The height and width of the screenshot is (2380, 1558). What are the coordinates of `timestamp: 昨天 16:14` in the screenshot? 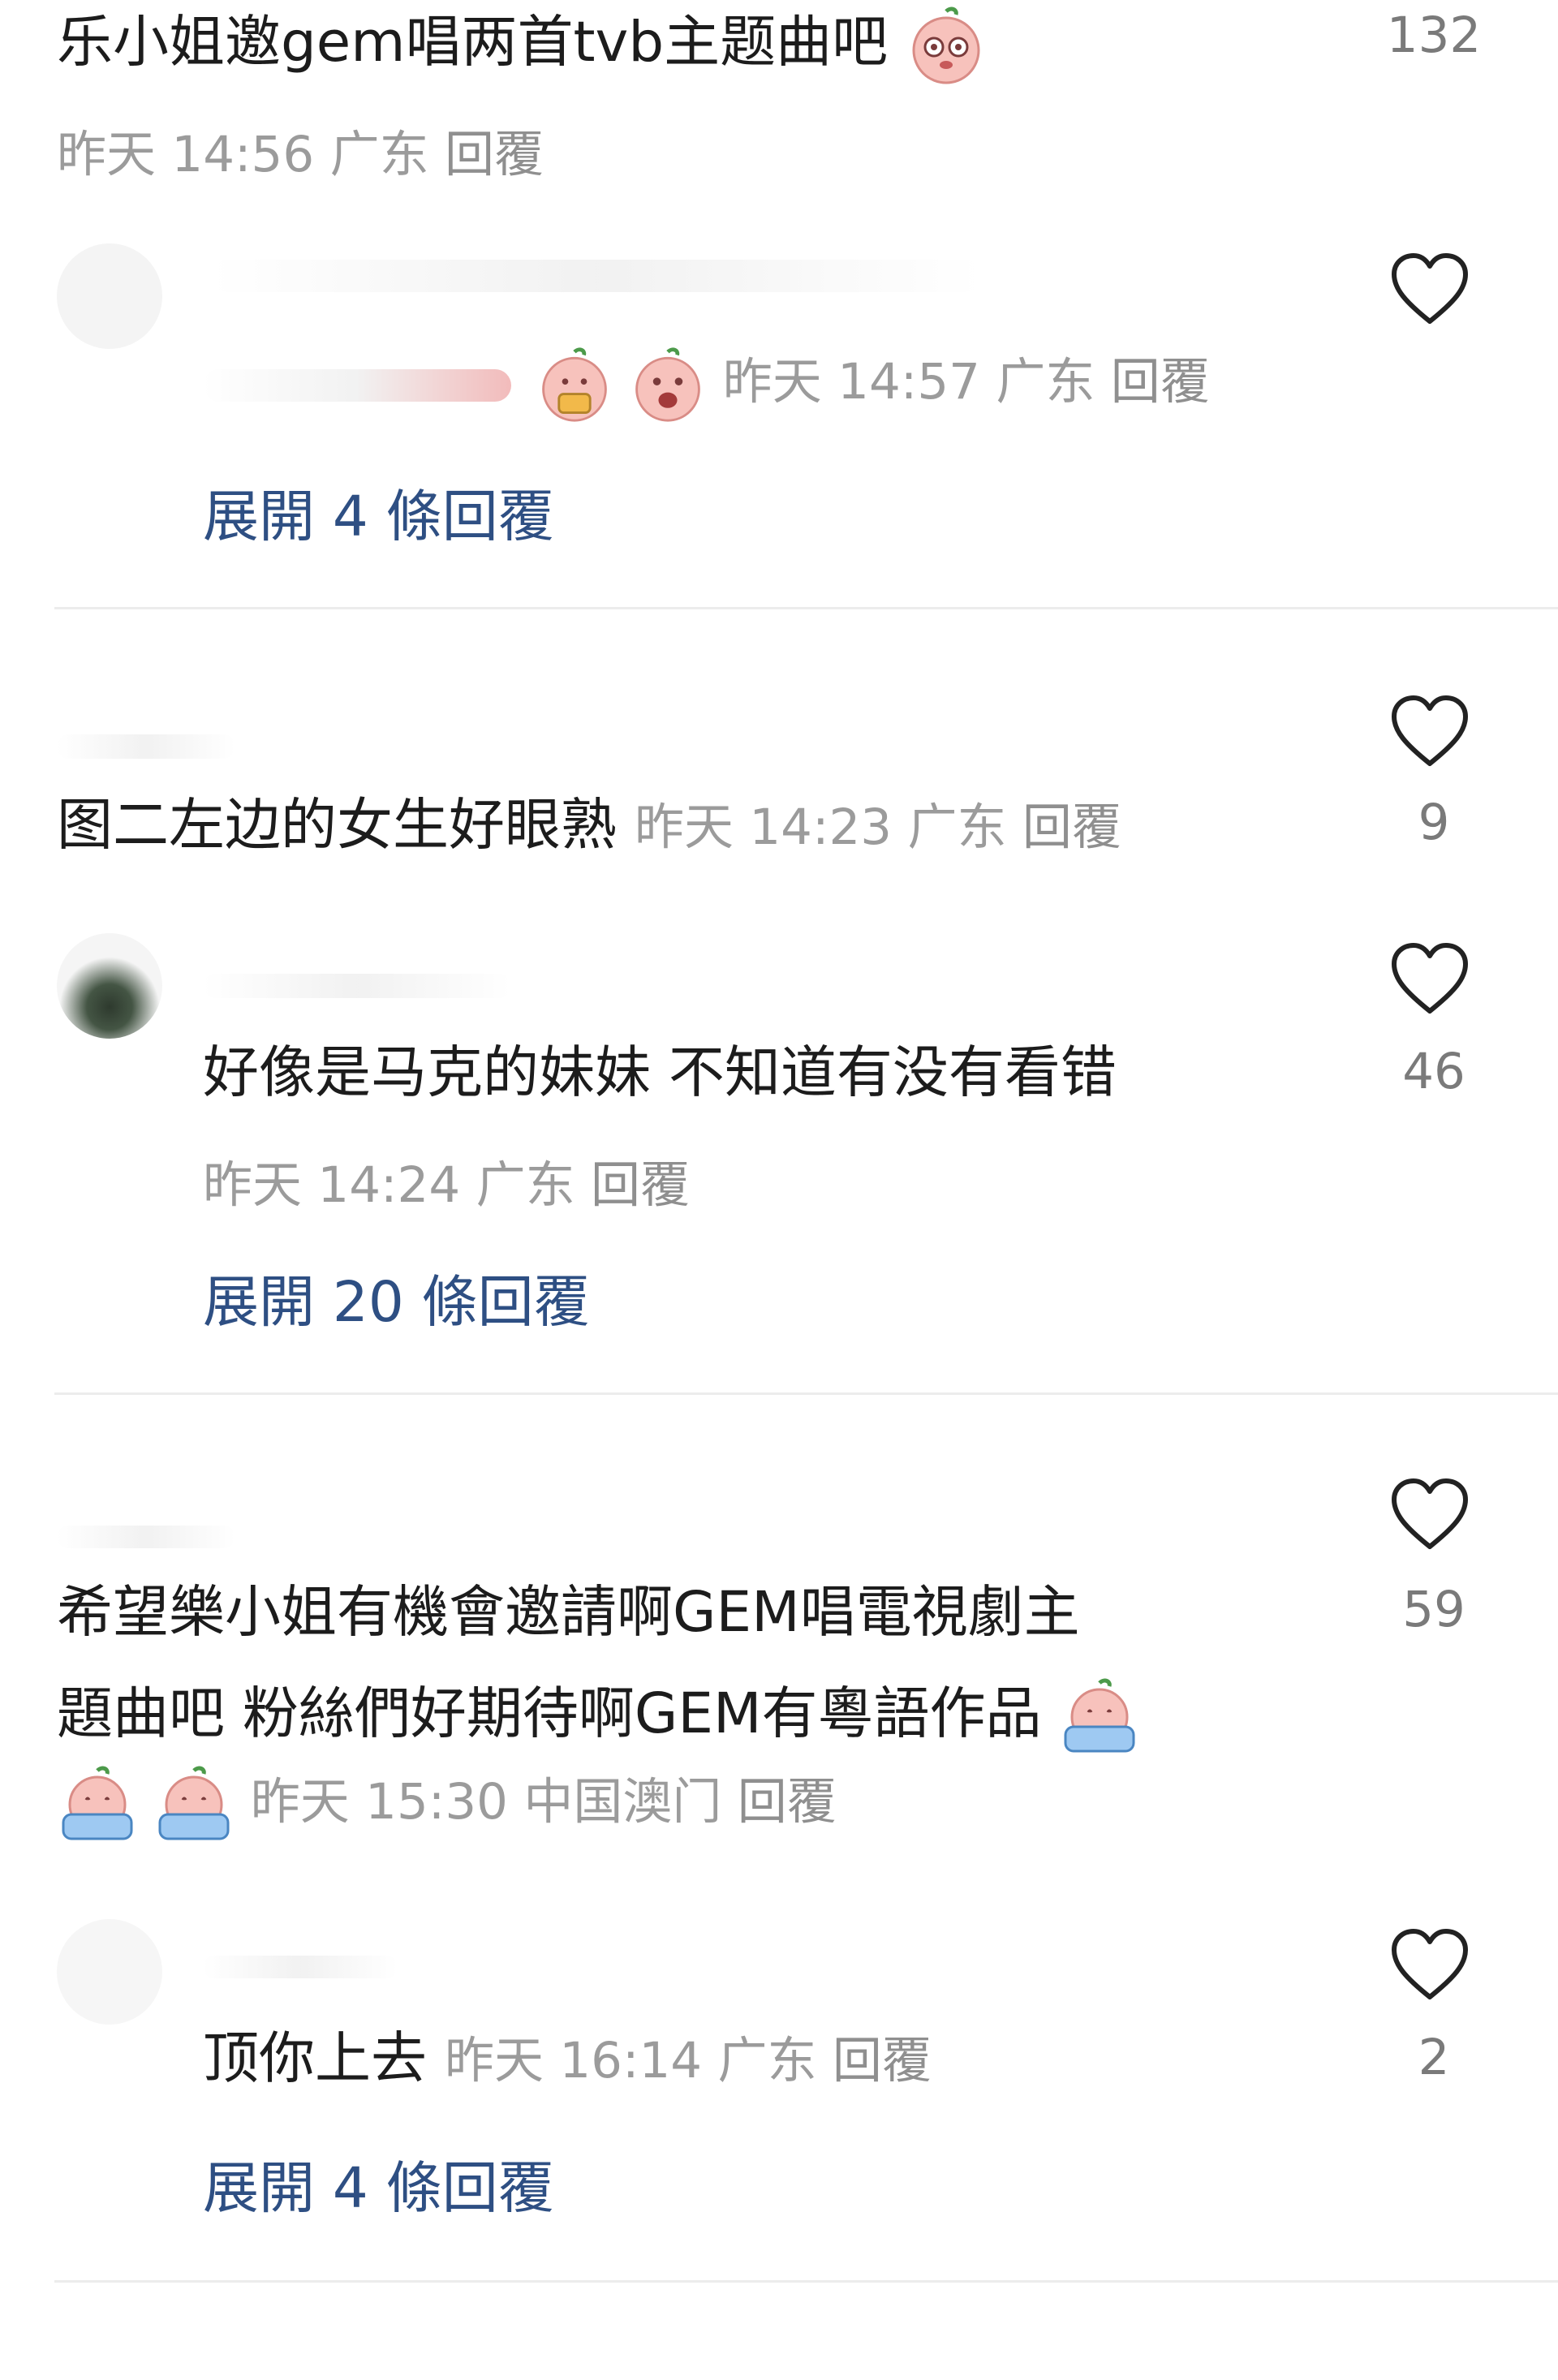 It's located at (573, 2060).